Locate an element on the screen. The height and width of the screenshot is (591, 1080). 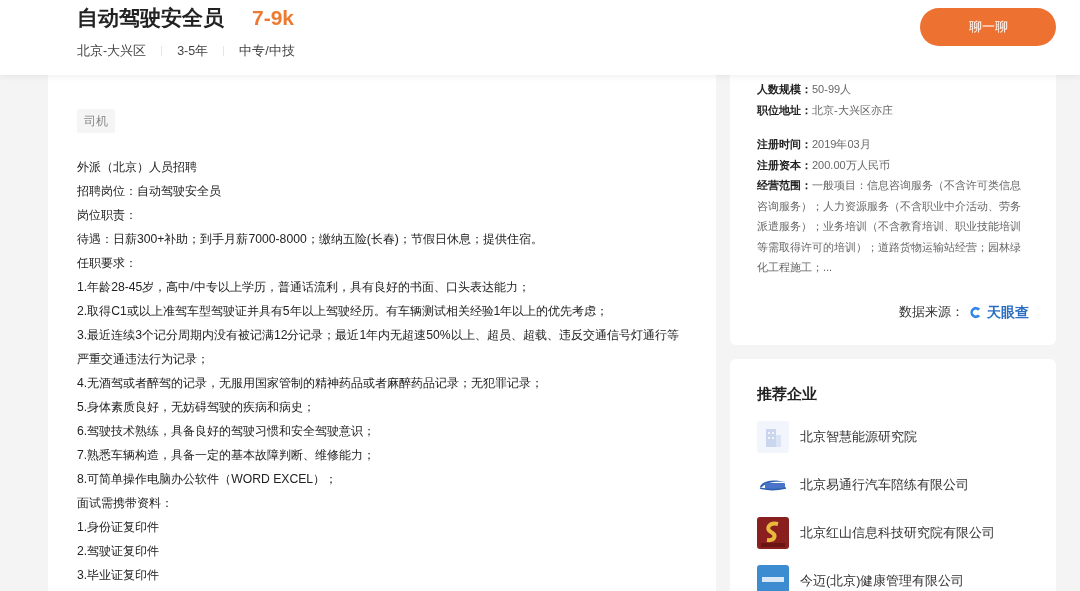
description-line: 2.驾驶证复印件 is located at coordinates (119, 551).